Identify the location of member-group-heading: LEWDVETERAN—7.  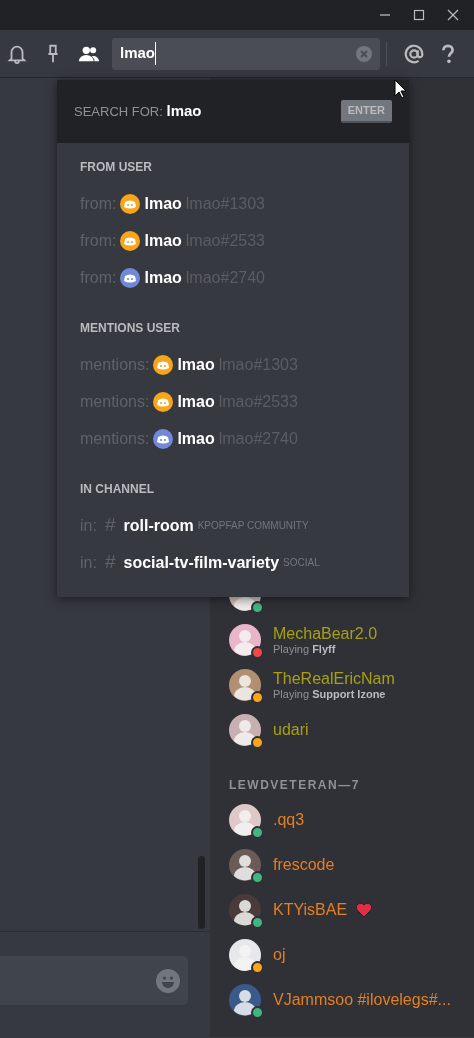
(294, 785).